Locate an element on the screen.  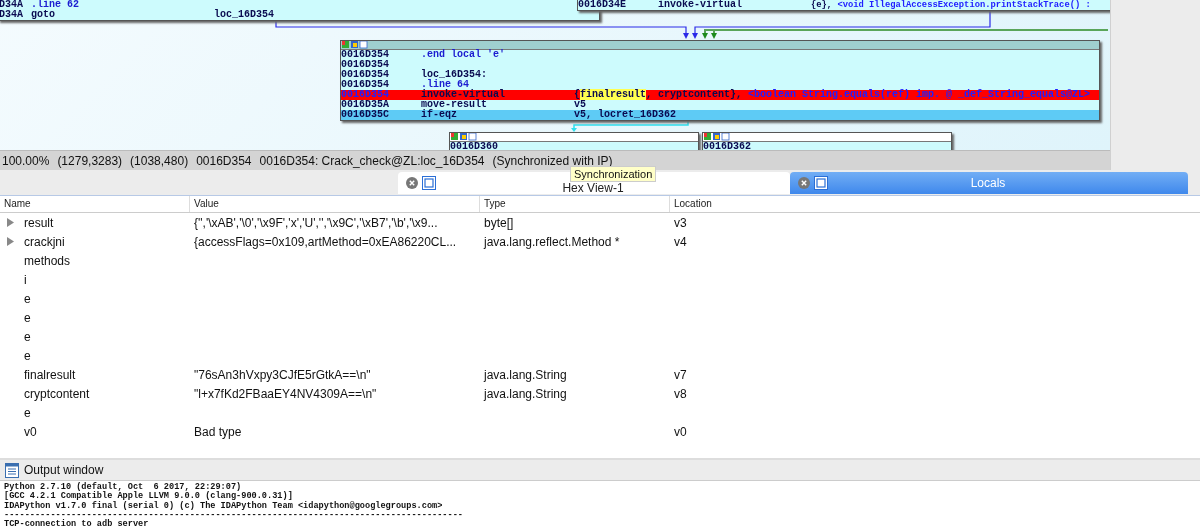
panel-title: Output window is located at coordinates (64, 470).